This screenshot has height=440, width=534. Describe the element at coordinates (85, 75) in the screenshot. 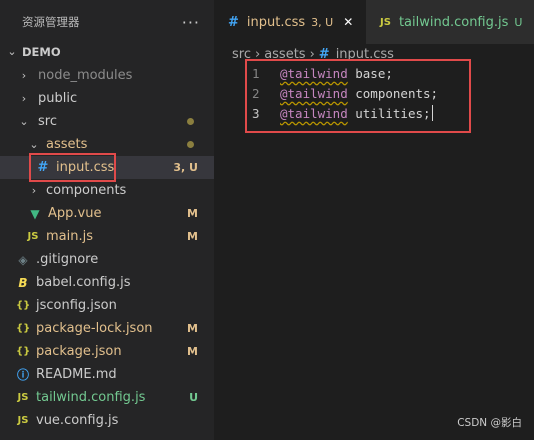

I see `tree-item-label: node_modules` at that location.